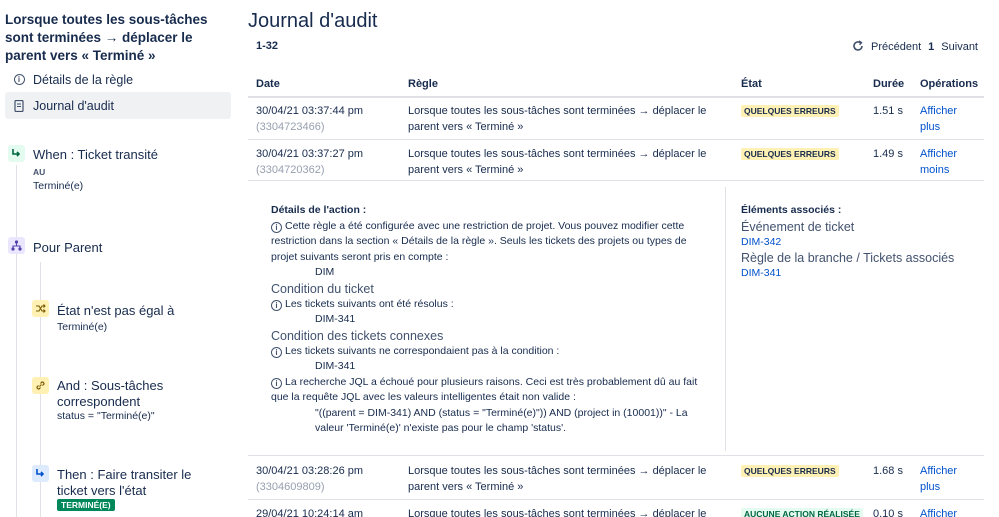  Describe the element at coordinates (309, 162) in the screenshot. I see `row-date: 30/04/21 03:37:27 pm (3304720362)` at that location.